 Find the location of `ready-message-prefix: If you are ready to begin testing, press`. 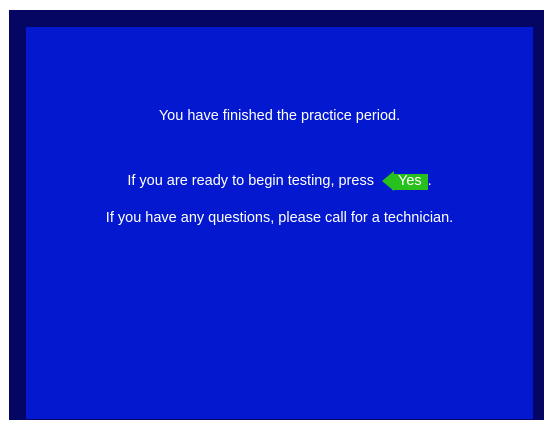

ready-message-prefix: If you are ready to begin testing, press is located at coordinates (252, 180).